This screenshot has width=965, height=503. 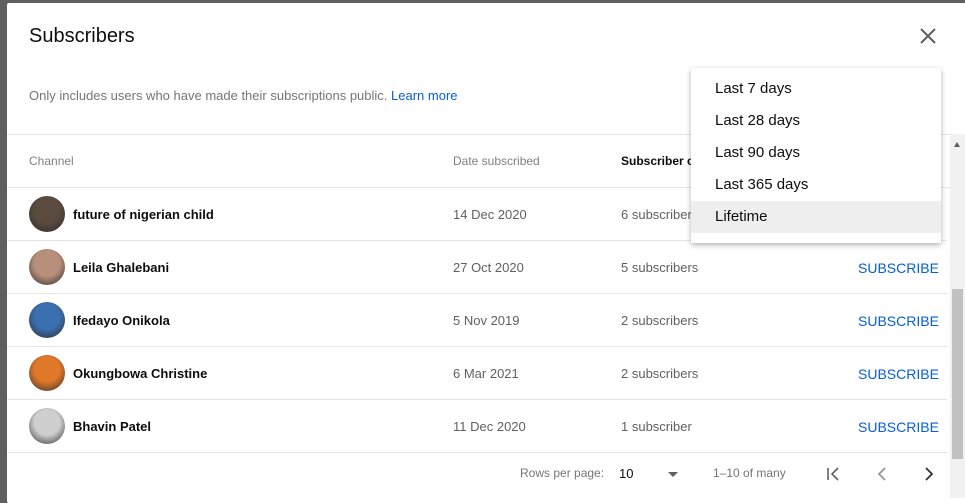 What do you see at coordinates (749, 473) in the screenshot?
I see `page-range: 1–10 of many` at bounding box center [749, 473].